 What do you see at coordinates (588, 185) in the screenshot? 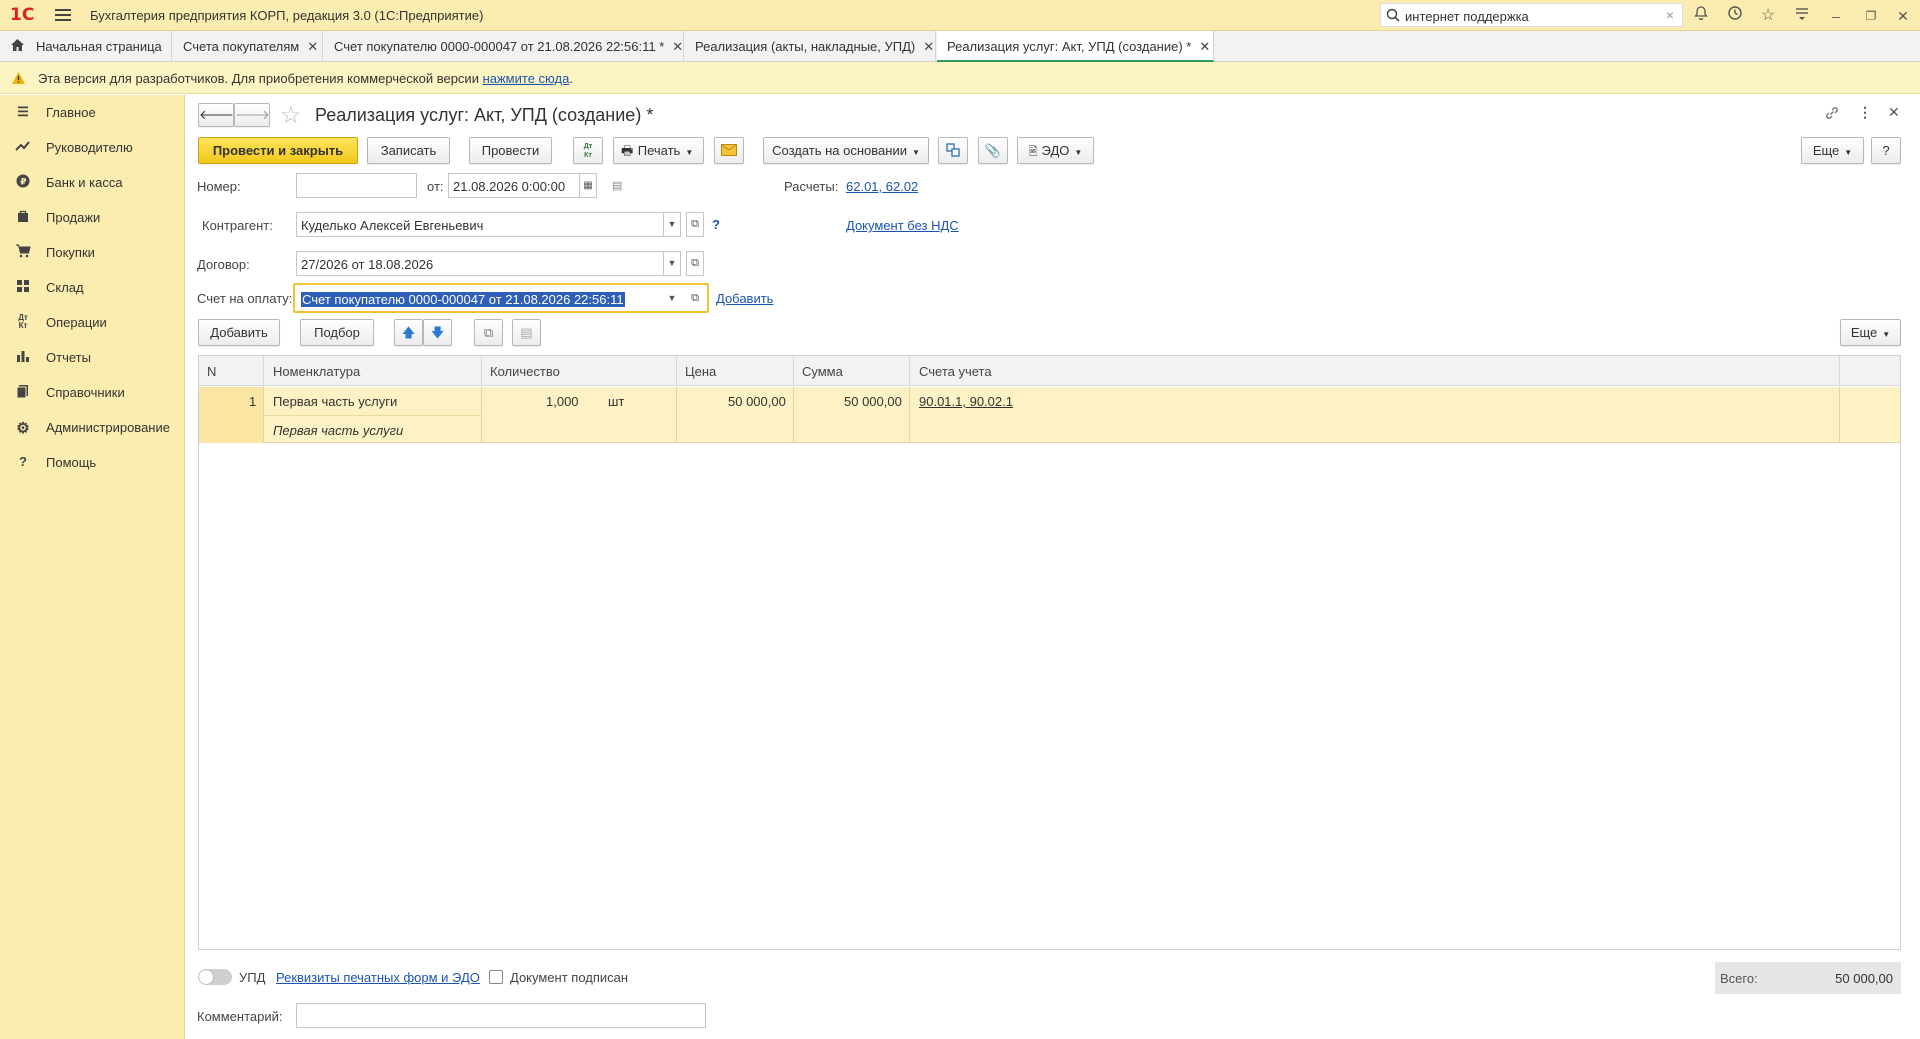
I see `calendar-icon: ▦` at bounding box center [588, 185].